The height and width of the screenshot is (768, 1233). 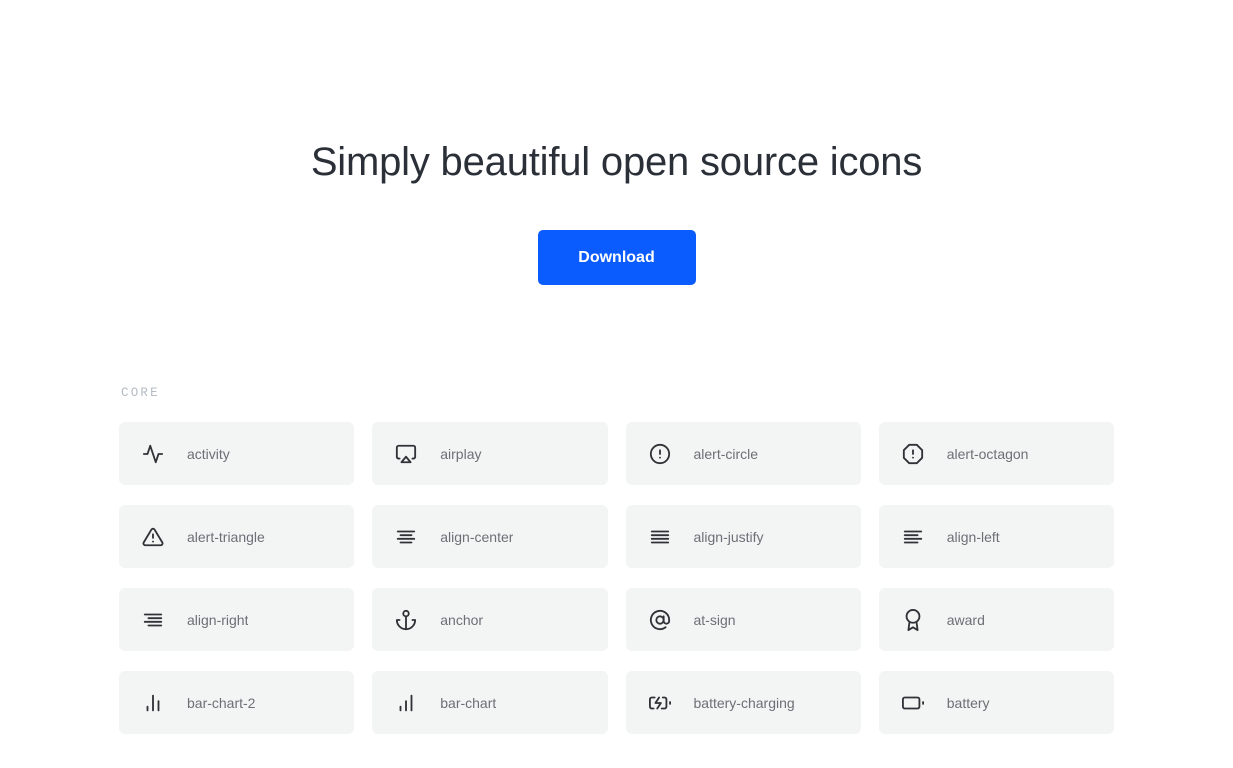 I want to click on icon-name-label: battery-charging, so click(x=744, y=702).